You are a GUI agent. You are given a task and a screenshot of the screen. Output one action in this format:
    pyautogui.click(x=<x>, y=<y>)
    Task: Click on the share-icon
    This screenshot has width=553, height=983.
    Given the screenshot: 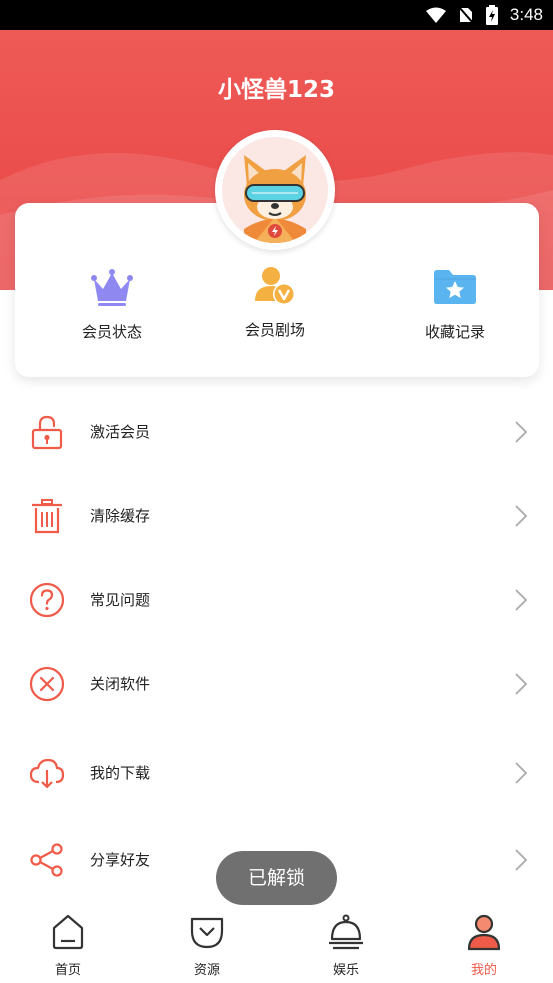 What is the action you would take?
    pyautogui.click(x=46, y=860)
    